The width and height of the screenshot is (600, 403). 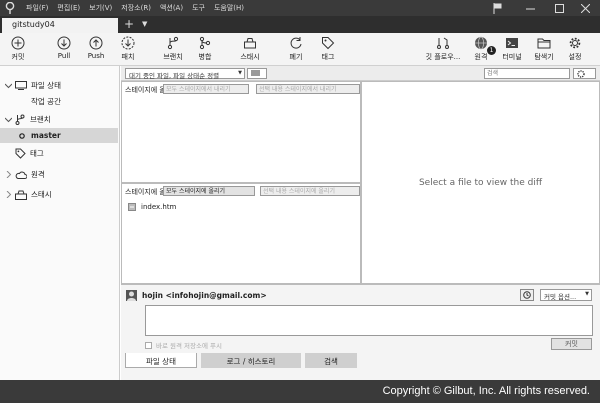 What do you see at coordinates (183, 345) in the screenshot?
I see `push-immediately-checkbox: 바로 원격 저장소에 푸시` at bounding box center [183, 345].